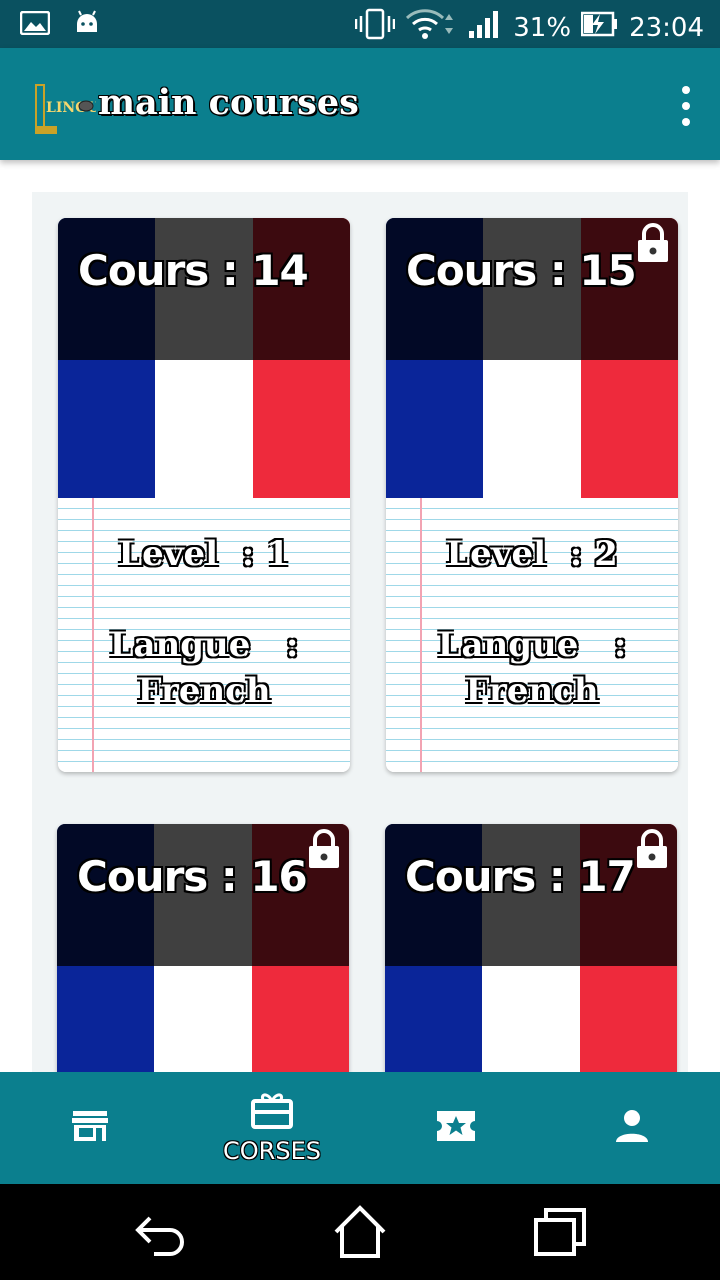 Image resolution: width=720 pixels, height=1280 pixels. I want to click on course-level: Level : 2, so click(532, 554).